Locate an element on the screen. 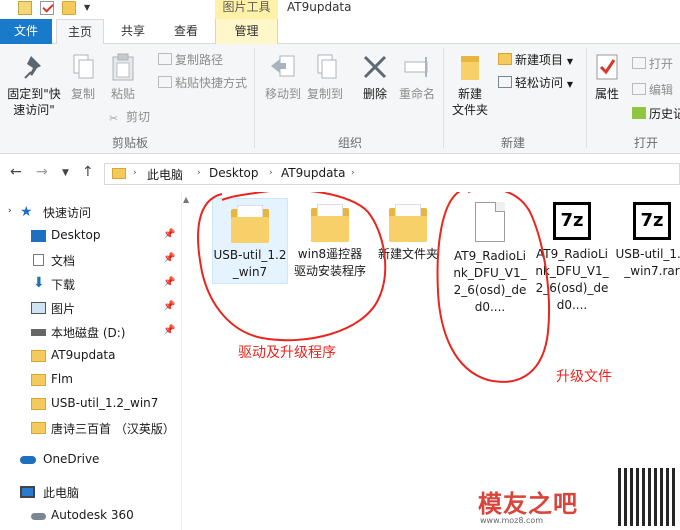 The image size is (680, 530). nav-item-downloads: ⬇ 下载 📌 is located at coordinates (90, 284).